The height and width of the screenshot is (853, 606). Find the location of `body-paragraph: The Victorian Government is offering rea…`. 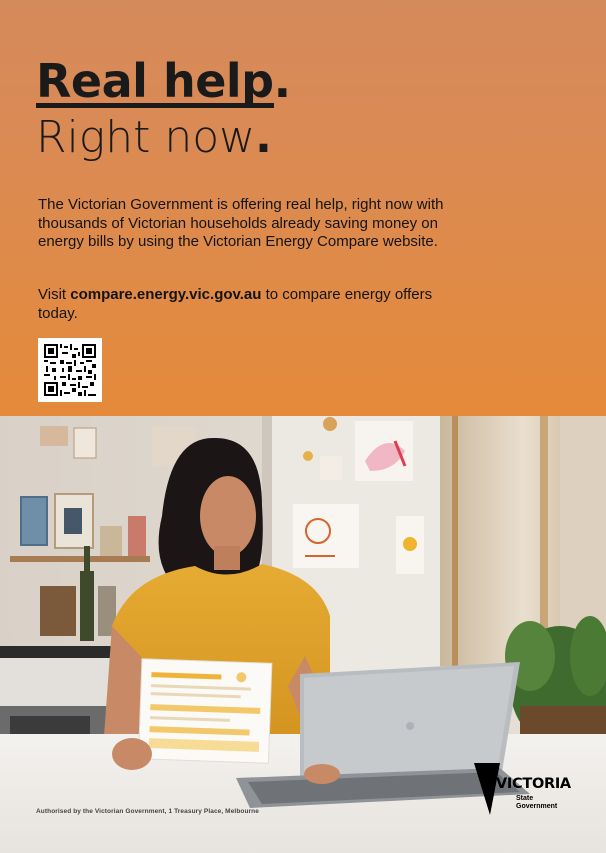

body-paragraph: The Victorian Government is offering rea… is located at coordinates (241, 223).